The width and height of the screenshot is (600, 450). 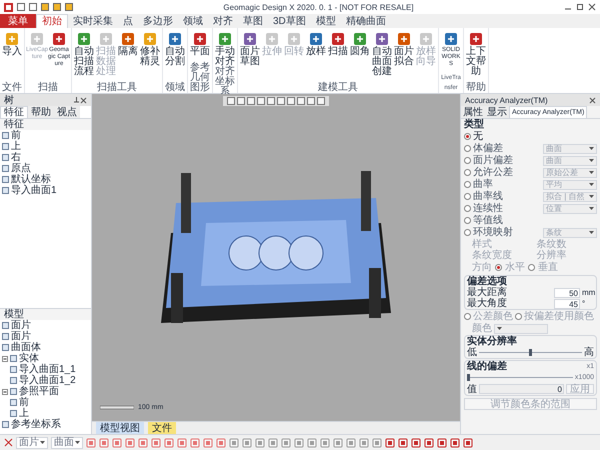 I want to click on option-label: 曲率线, so click(x=488, y=196).